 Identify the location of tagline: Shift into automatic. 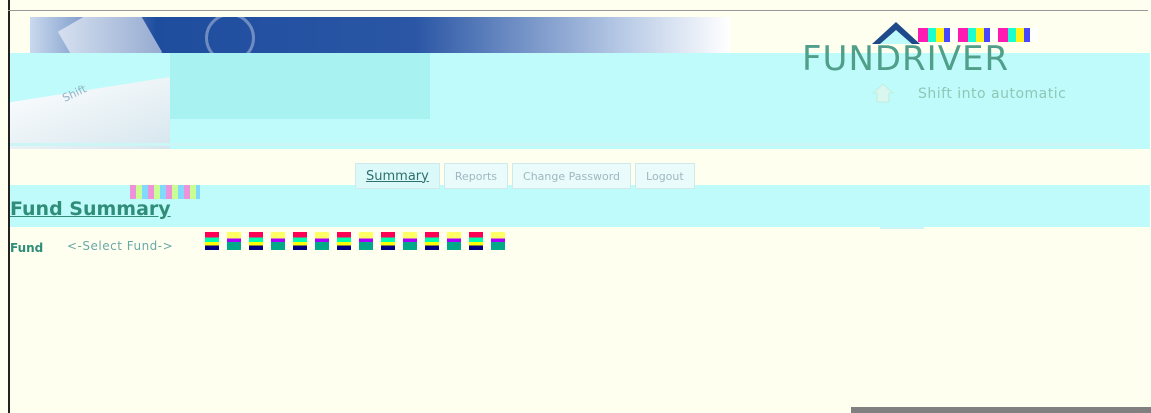
(992, 94).